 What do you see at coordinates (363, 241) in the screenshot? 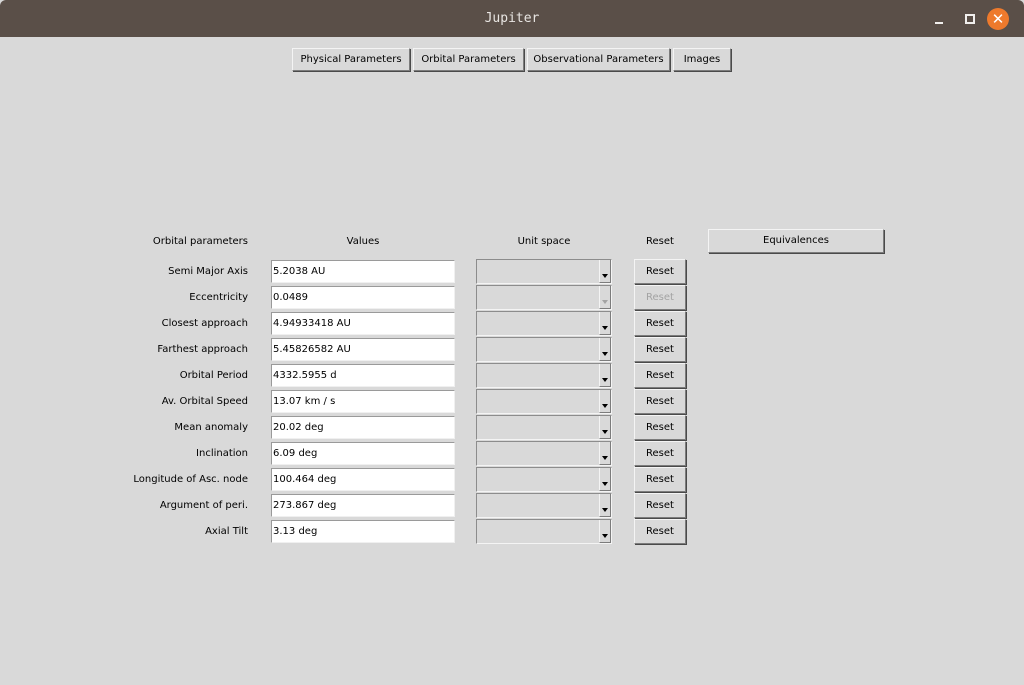
I see `header-values: Values` at bounding box center [363, 241].